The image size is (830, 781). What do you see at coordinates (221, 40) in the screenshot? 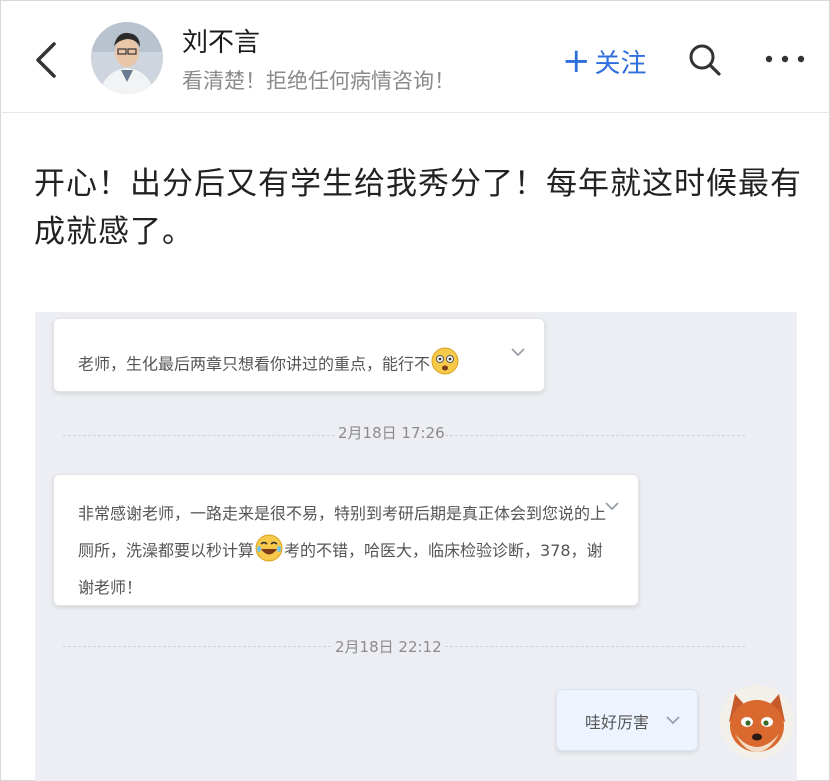
I see `user-name: 刘不言` at bounding box center [221, 40].